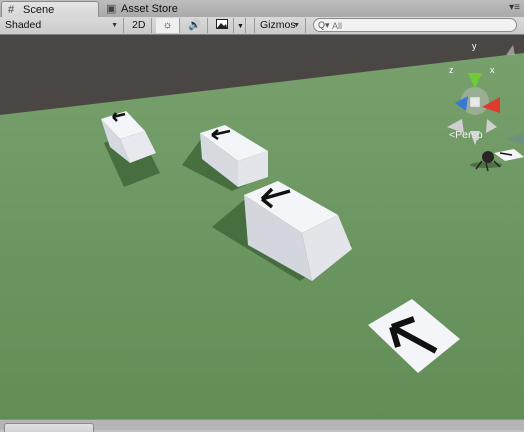  I want to click on projection-toggle: <Persp, so click(466, 135).